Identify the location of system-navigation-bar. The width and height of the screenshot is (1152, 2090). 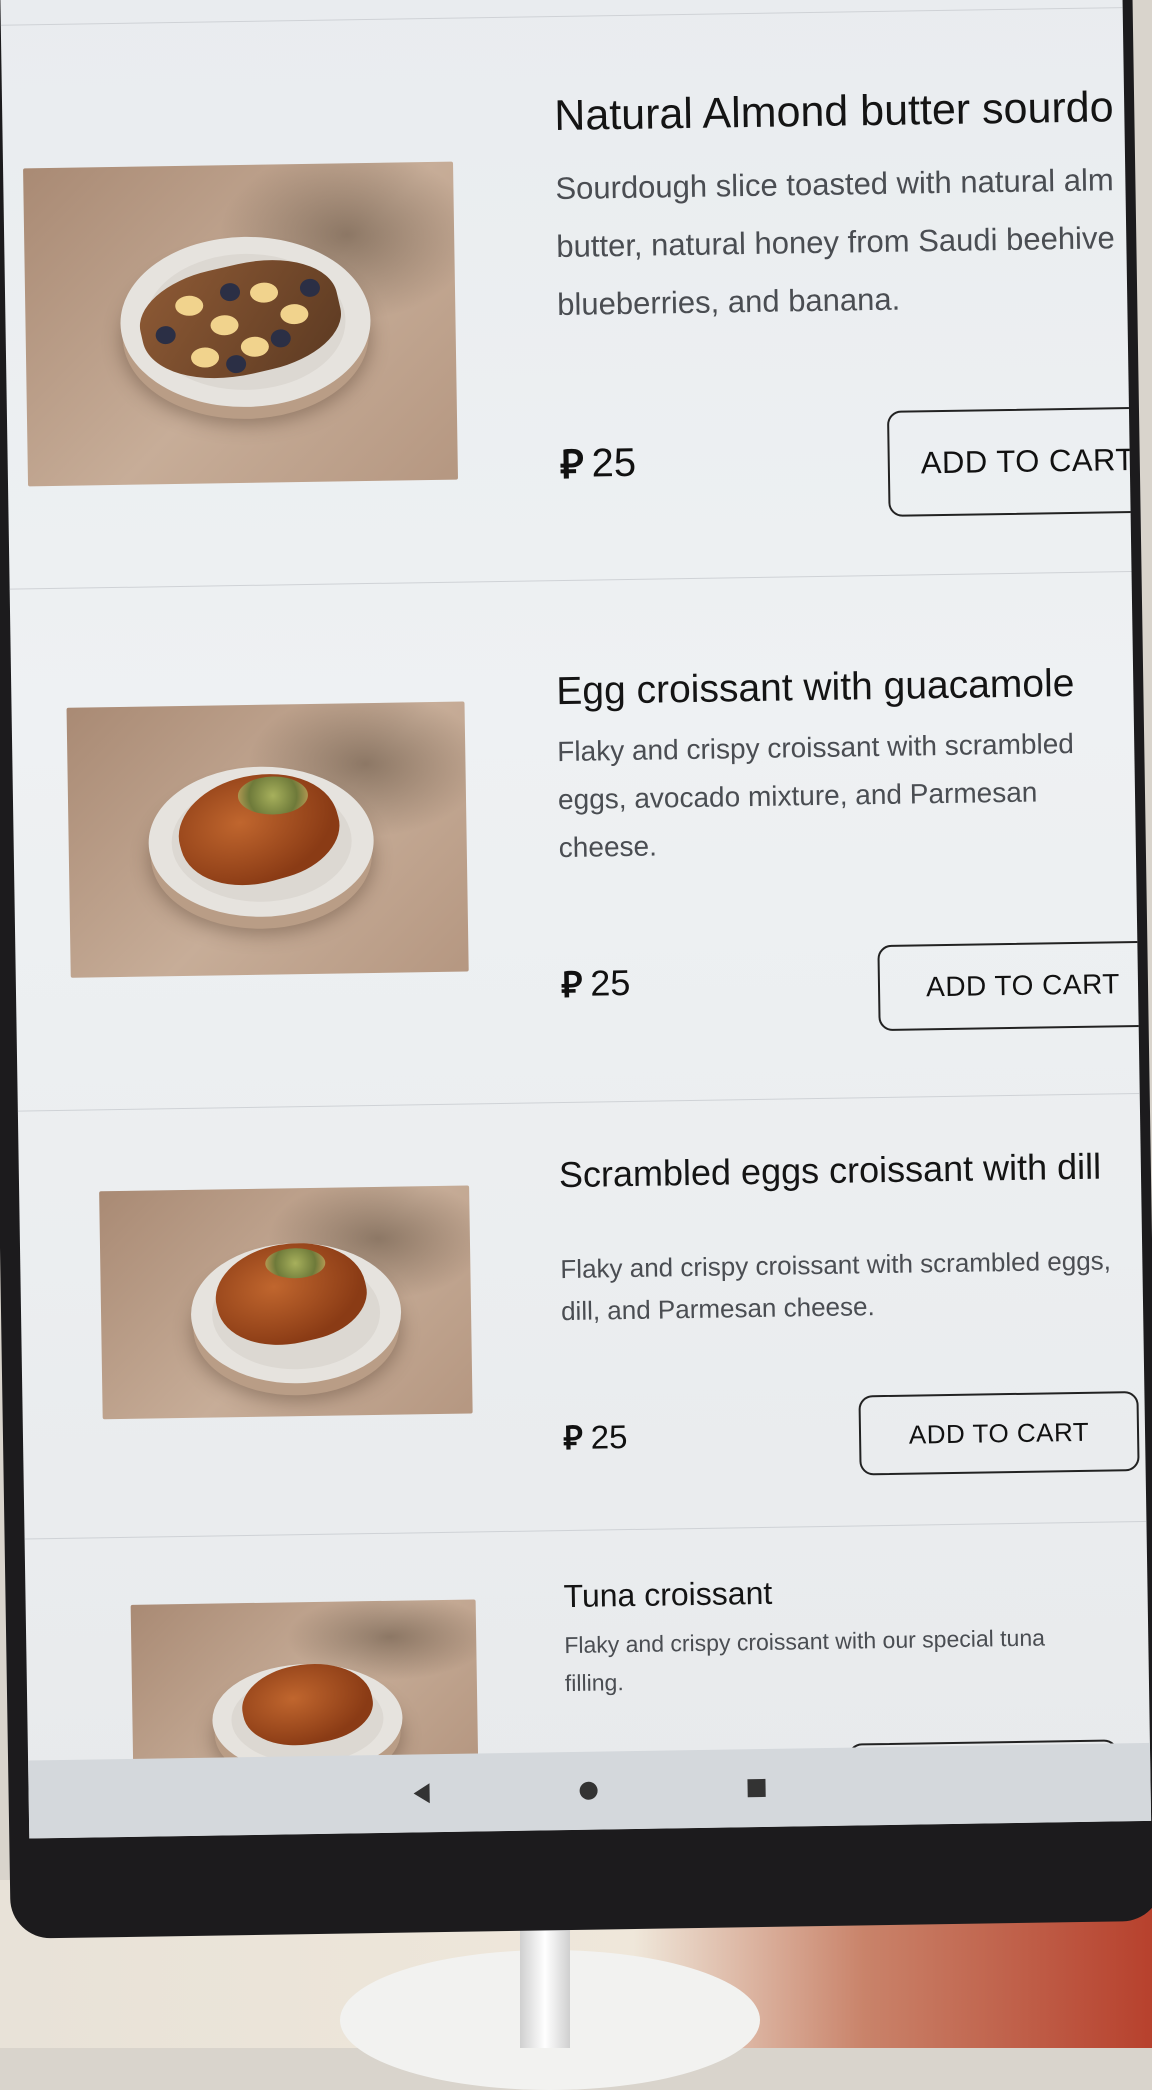
(590, 1790).